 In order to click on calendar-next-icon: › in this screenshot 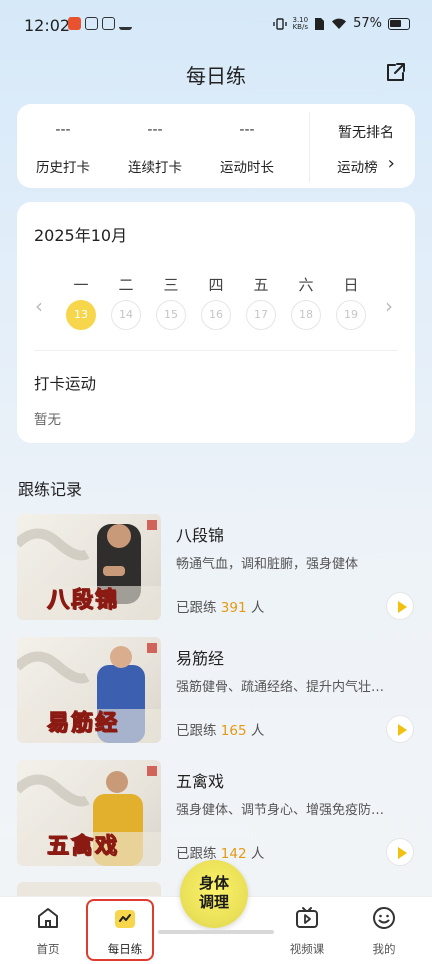, I will do `click(389, 306)`.